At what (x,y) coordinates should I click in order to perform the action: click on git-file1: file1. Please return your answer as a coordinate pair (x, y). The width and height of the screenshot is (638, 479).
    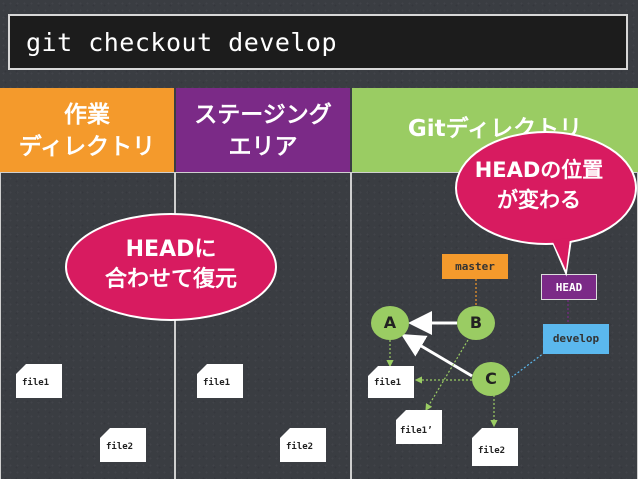
    Looking at the image, I should click on (391, 382).